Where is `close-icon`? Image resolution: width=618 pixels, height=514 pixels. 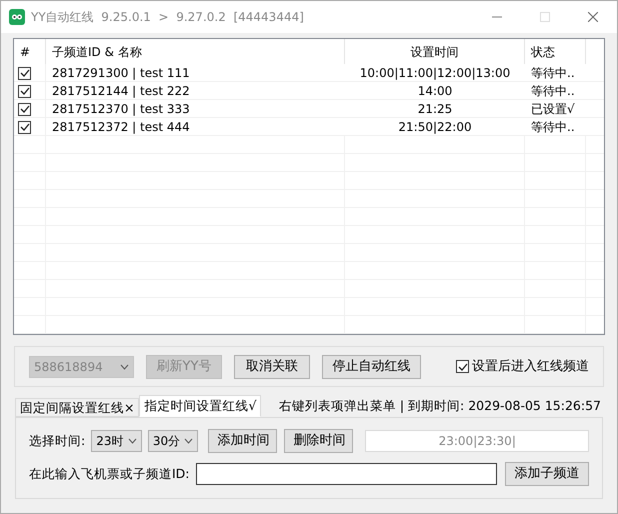 close-icon is located at coordinates (593, 17).